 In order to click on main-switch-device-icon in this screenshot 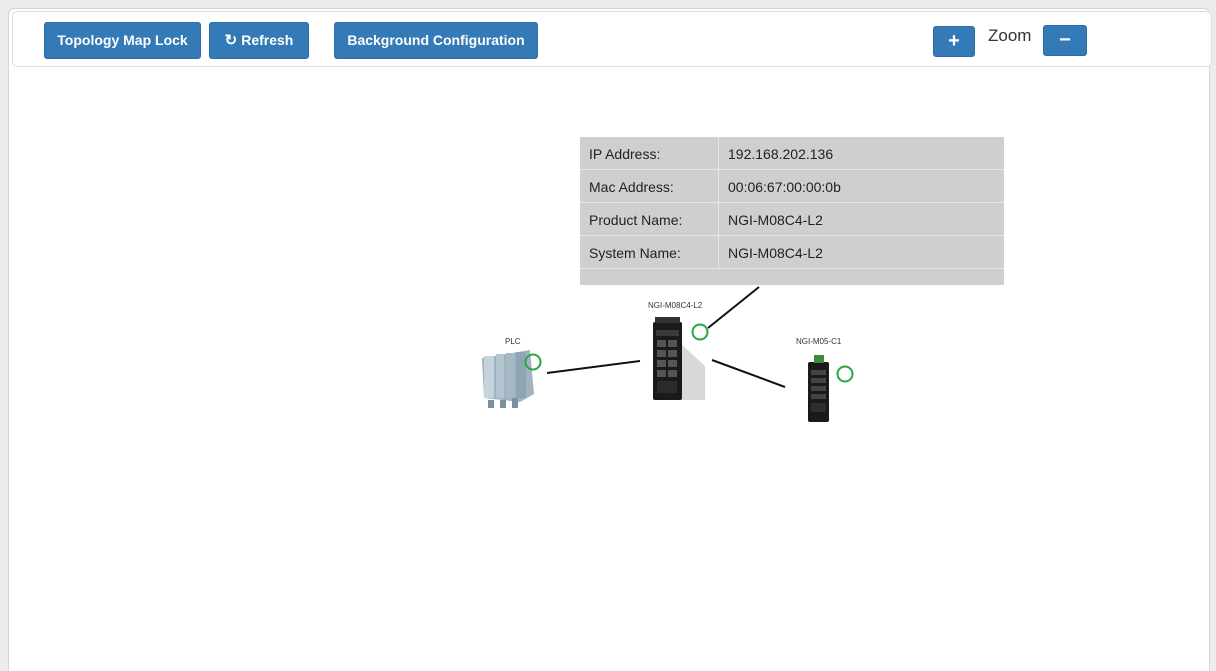, I will do `click(679, 358)`.